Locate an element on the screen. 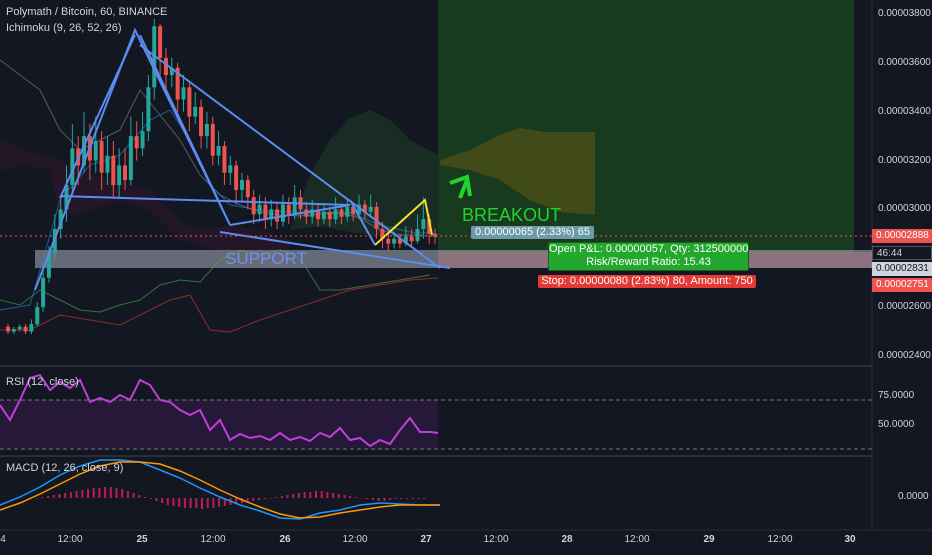  countdown-tag: 46:44 is located at coordinates (902, 253).